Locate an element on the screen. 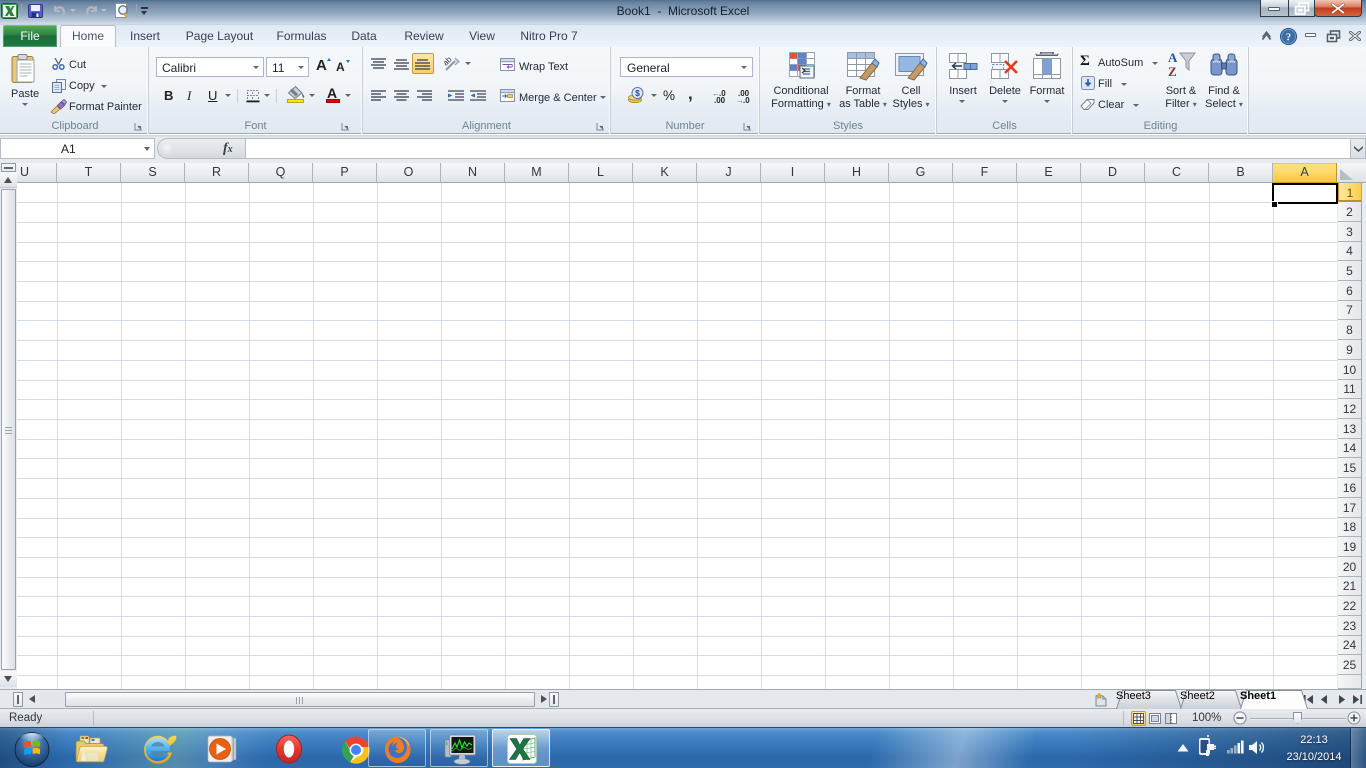 This screenshot has width=1366, height=768. svg-text: Z is located at coordinates (1172, 71).